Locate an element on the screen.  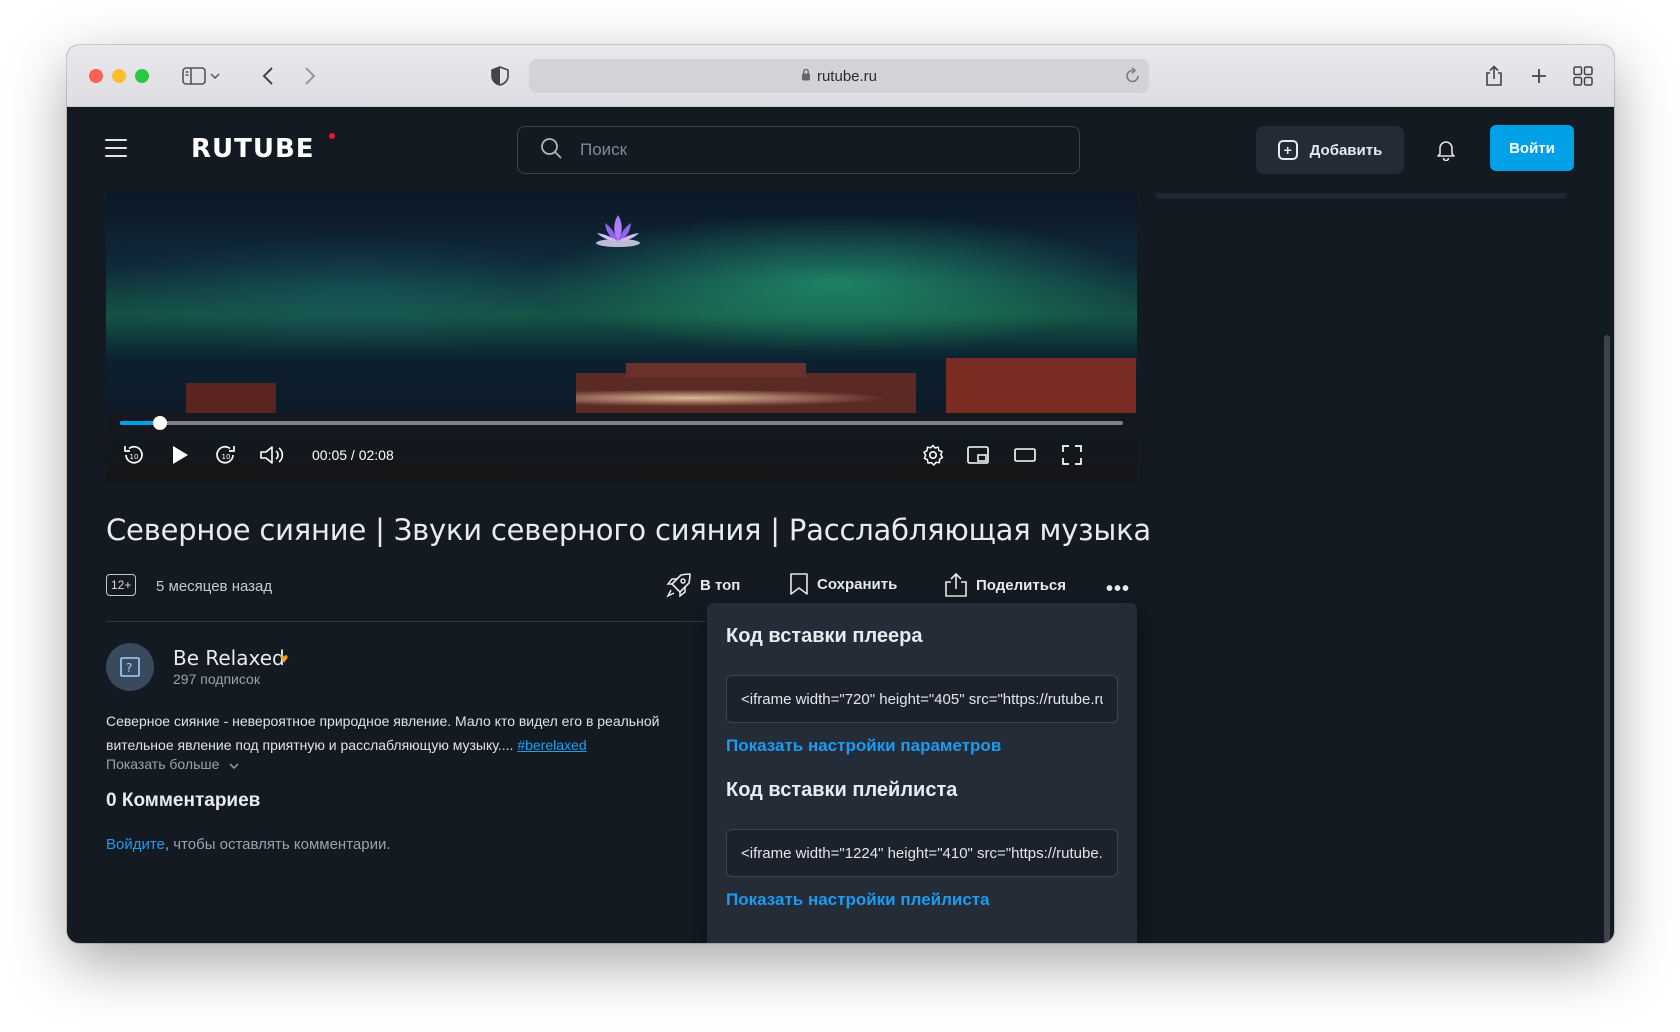
lotus-logo-icon is located at coordinates (618, 229).